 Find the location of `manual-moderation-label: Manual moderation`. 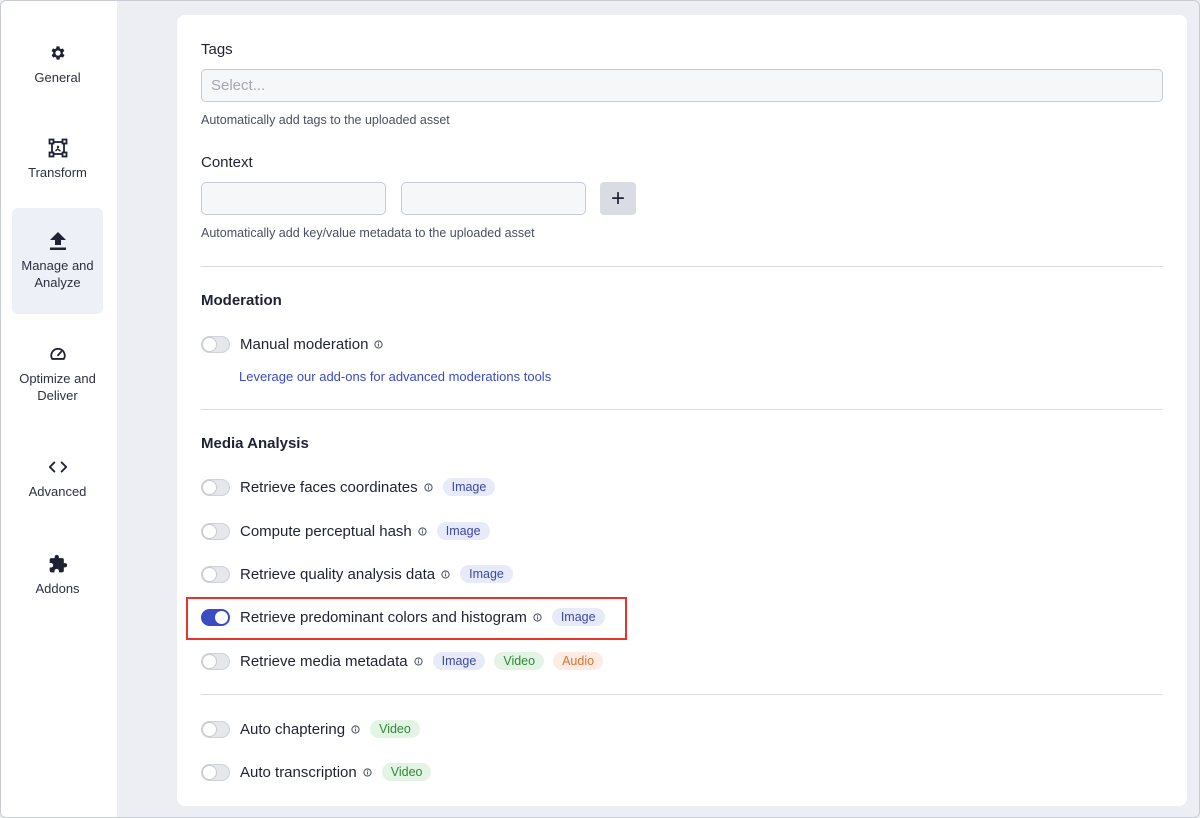

manual-moderation-label: Manual moderation is located at coordinates (304, 344).